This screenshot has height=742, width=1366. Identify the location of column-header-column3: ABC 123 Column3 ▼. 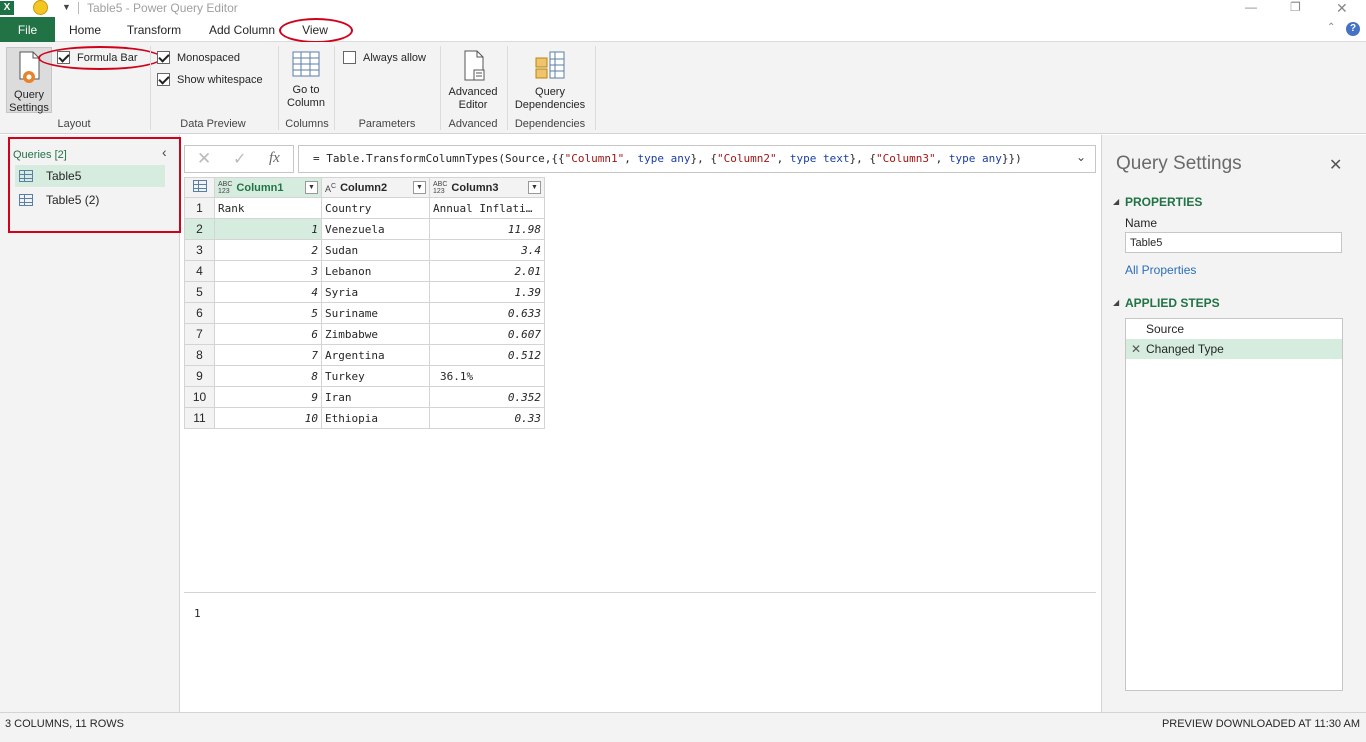
(487, 187).